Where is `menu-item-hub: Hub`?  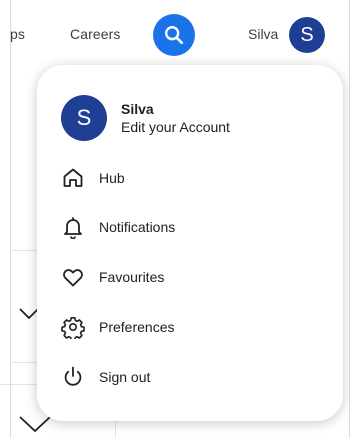 menu-item-hub: Hub is located at coordinates (93, 178).